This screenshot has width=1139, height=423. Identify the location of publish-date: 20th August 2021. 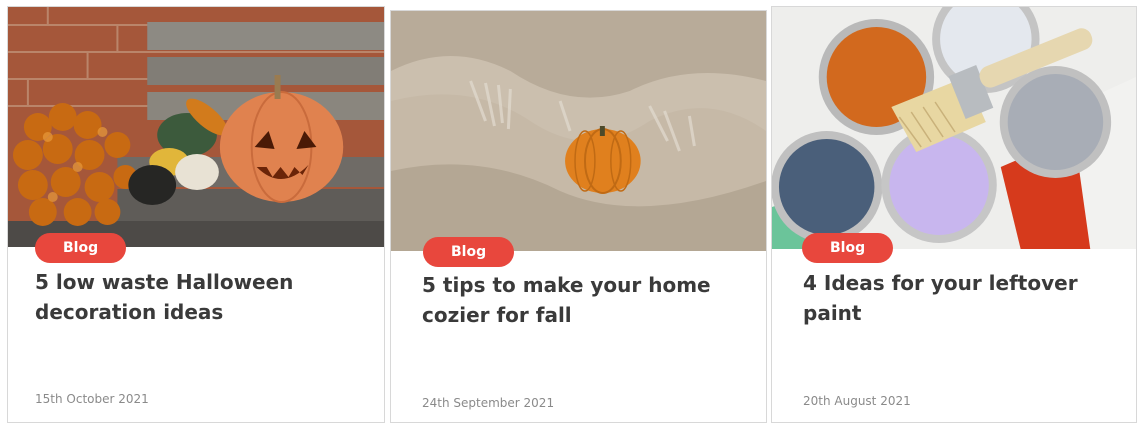
(857, 401).